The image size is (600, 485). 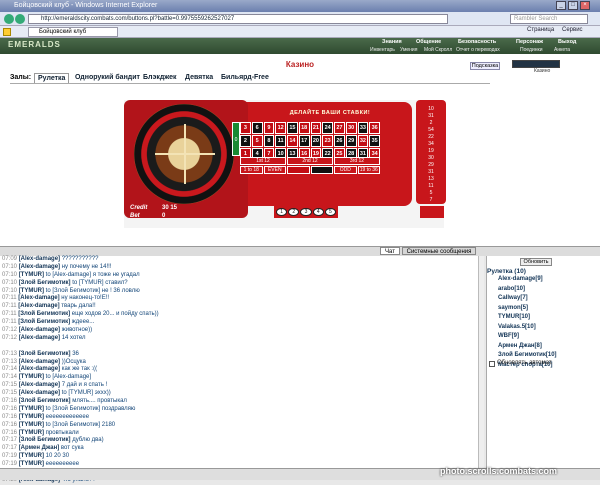 I want to click on number-cell: 26, so click(x=339, y=141).